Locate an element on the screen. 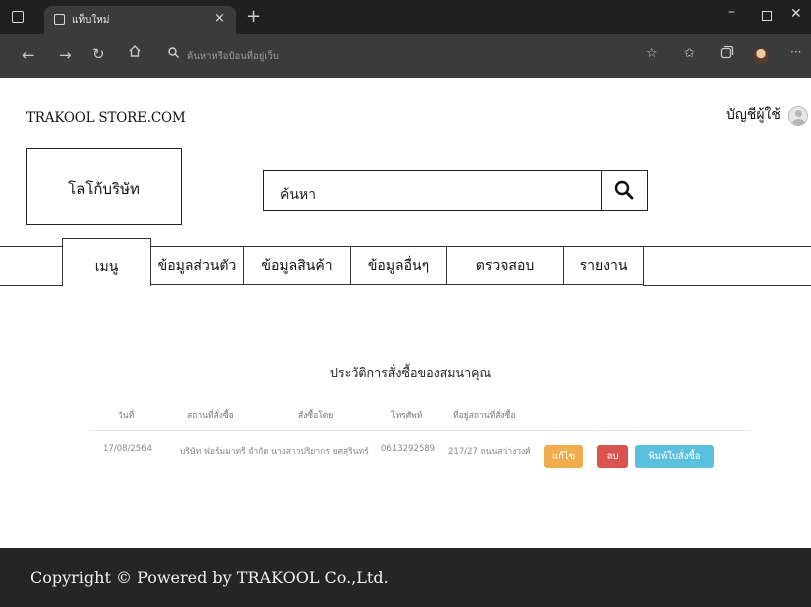 Image resolution: width=811 pixels, height=607 pixels. copyright-text: Copyright © Powered by TRAKOOL Co.,Ltd. is located at coordinates (209, 577).